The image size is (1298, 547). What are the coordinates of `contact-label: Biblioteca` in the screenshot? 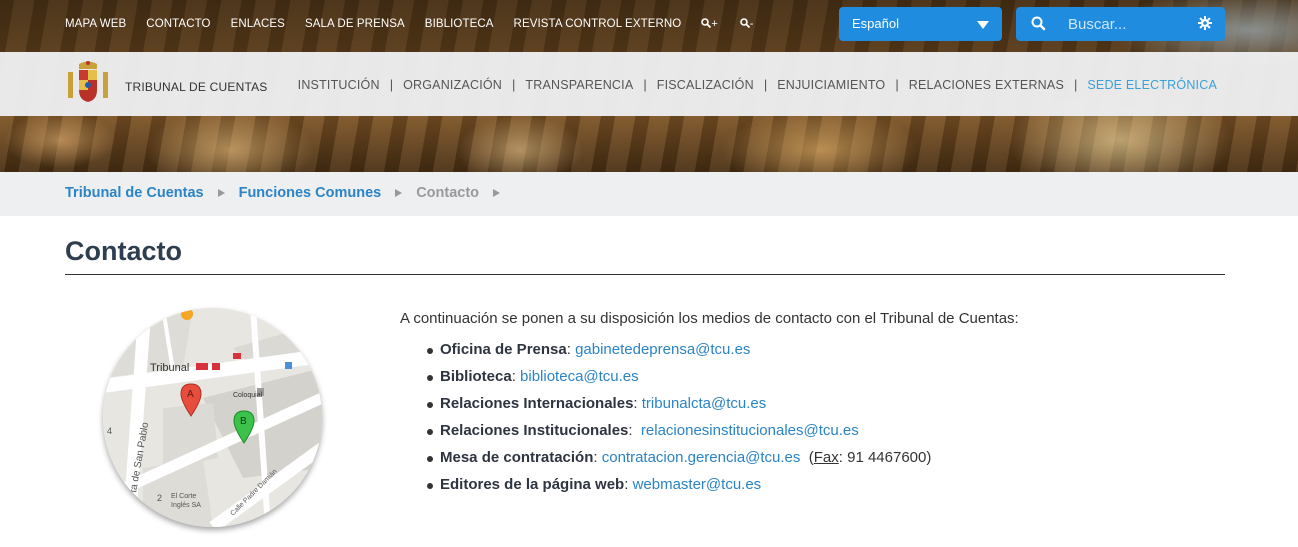 It's located at (476, 376).